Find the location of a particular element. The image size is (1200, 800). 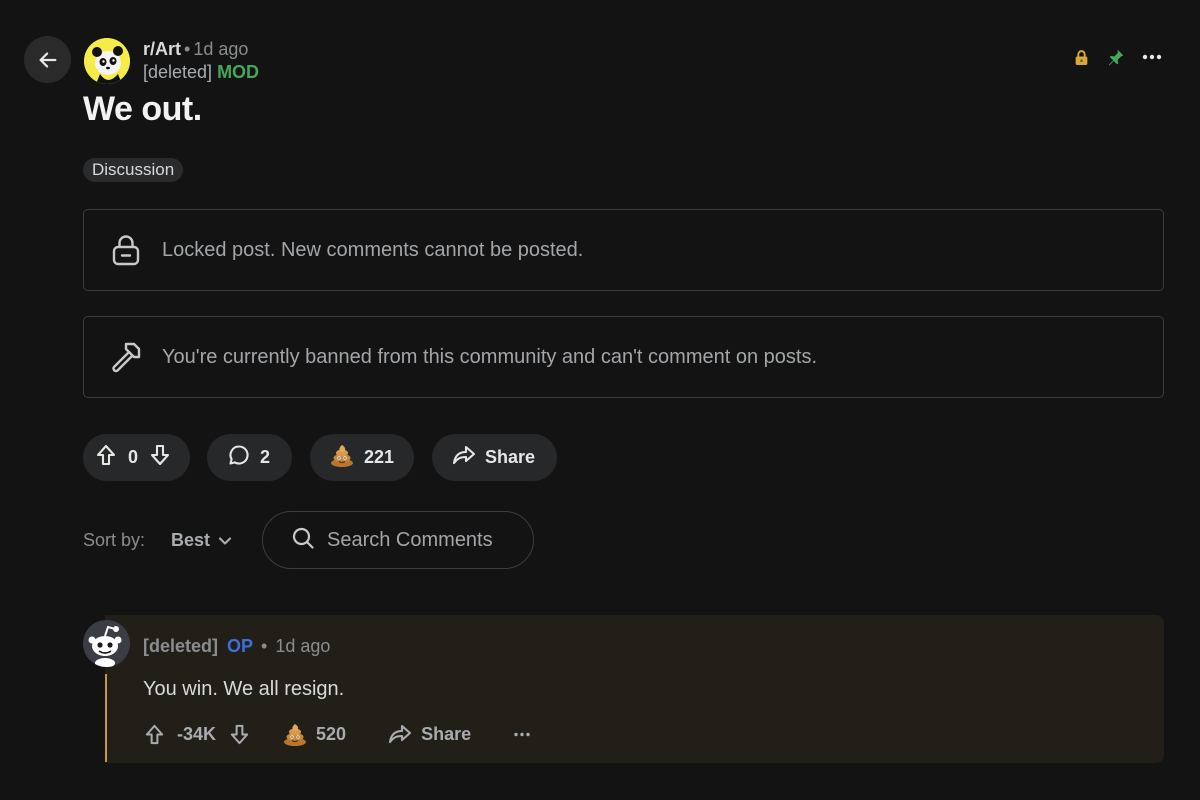

award-button: 221 is located at coordinates (362, 457).